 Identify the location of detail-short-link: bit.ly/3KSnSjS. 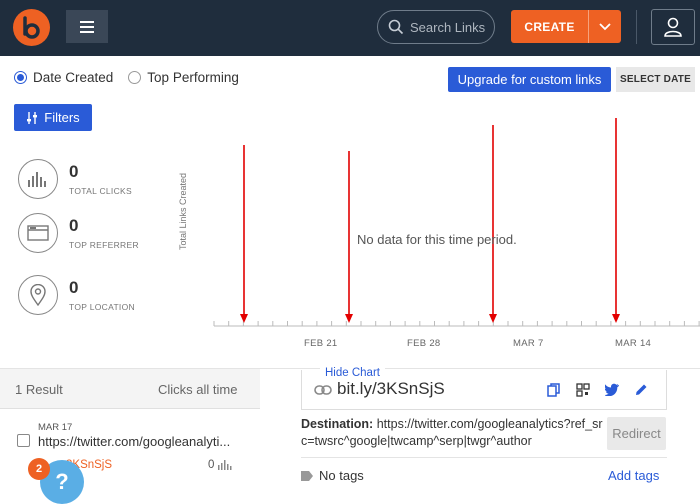
(391, 389).